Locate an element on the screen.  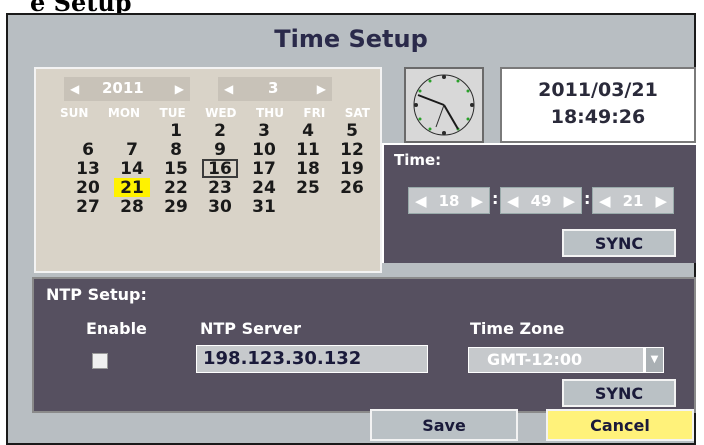
analog-clock is located at coordinates (444, 105).